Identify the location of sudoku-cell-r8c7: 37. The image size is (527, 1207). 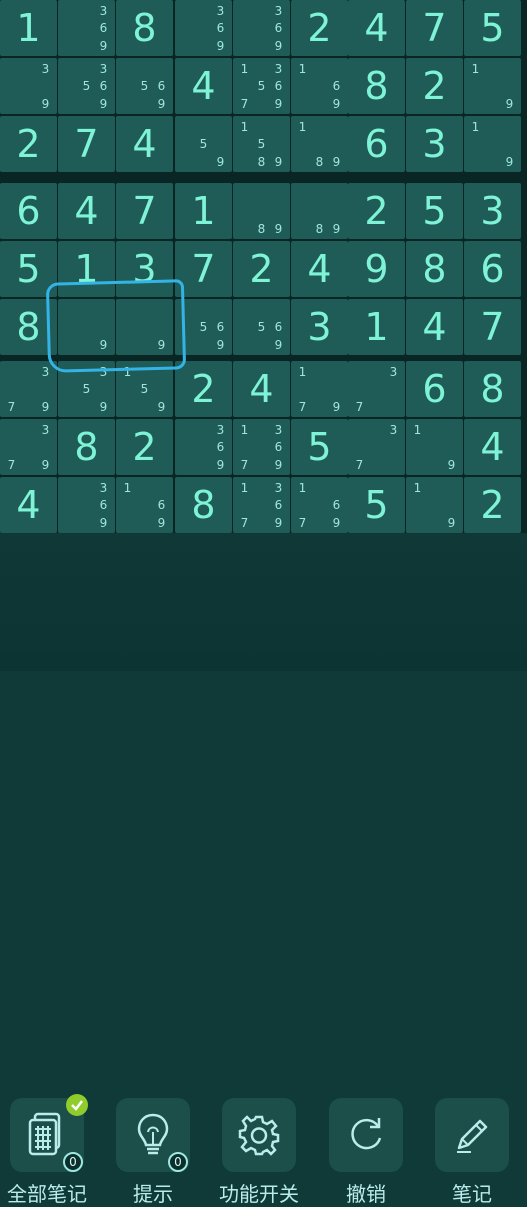
(376, 447).